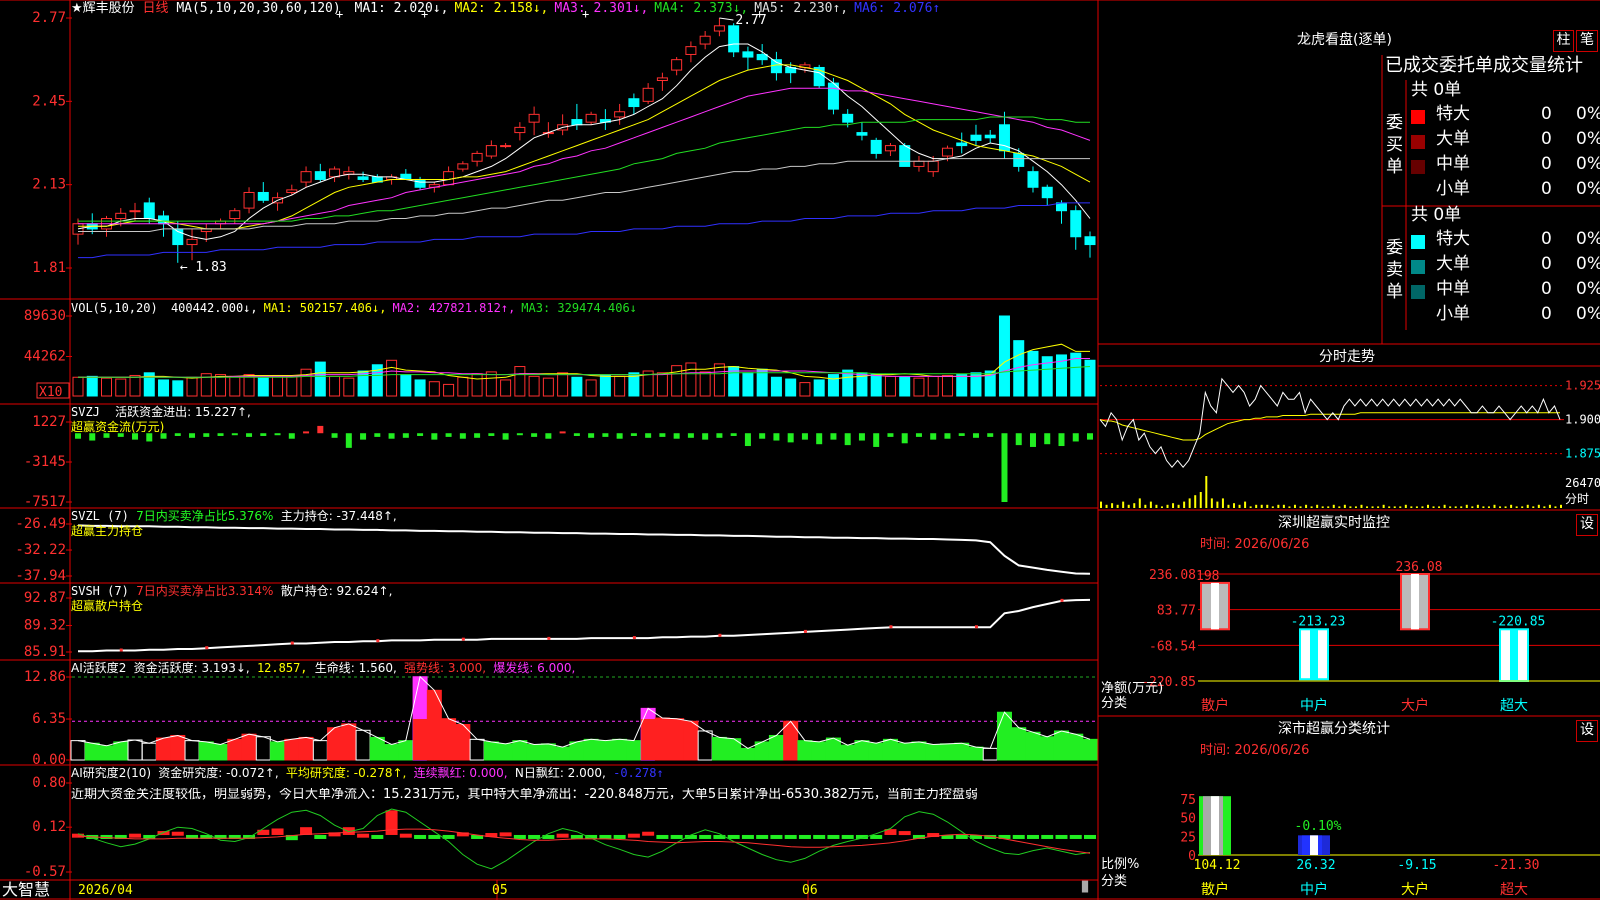 This screenshot has height=900, width=1600. What do you see at coordinates (801, 8) in the screenshot?
I see `ma-items-item: MA5: 2.230↑,` at bounding box center [801, 8].